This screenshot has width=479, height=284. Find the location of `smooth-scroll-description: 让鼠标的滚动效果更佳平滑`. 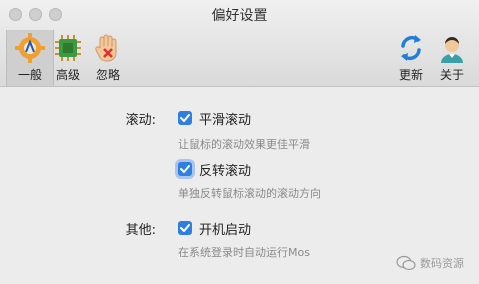

smooth-scroll-description: 让鼠标的滚动效果更佳平滑 is located at coordinates (244, 144).